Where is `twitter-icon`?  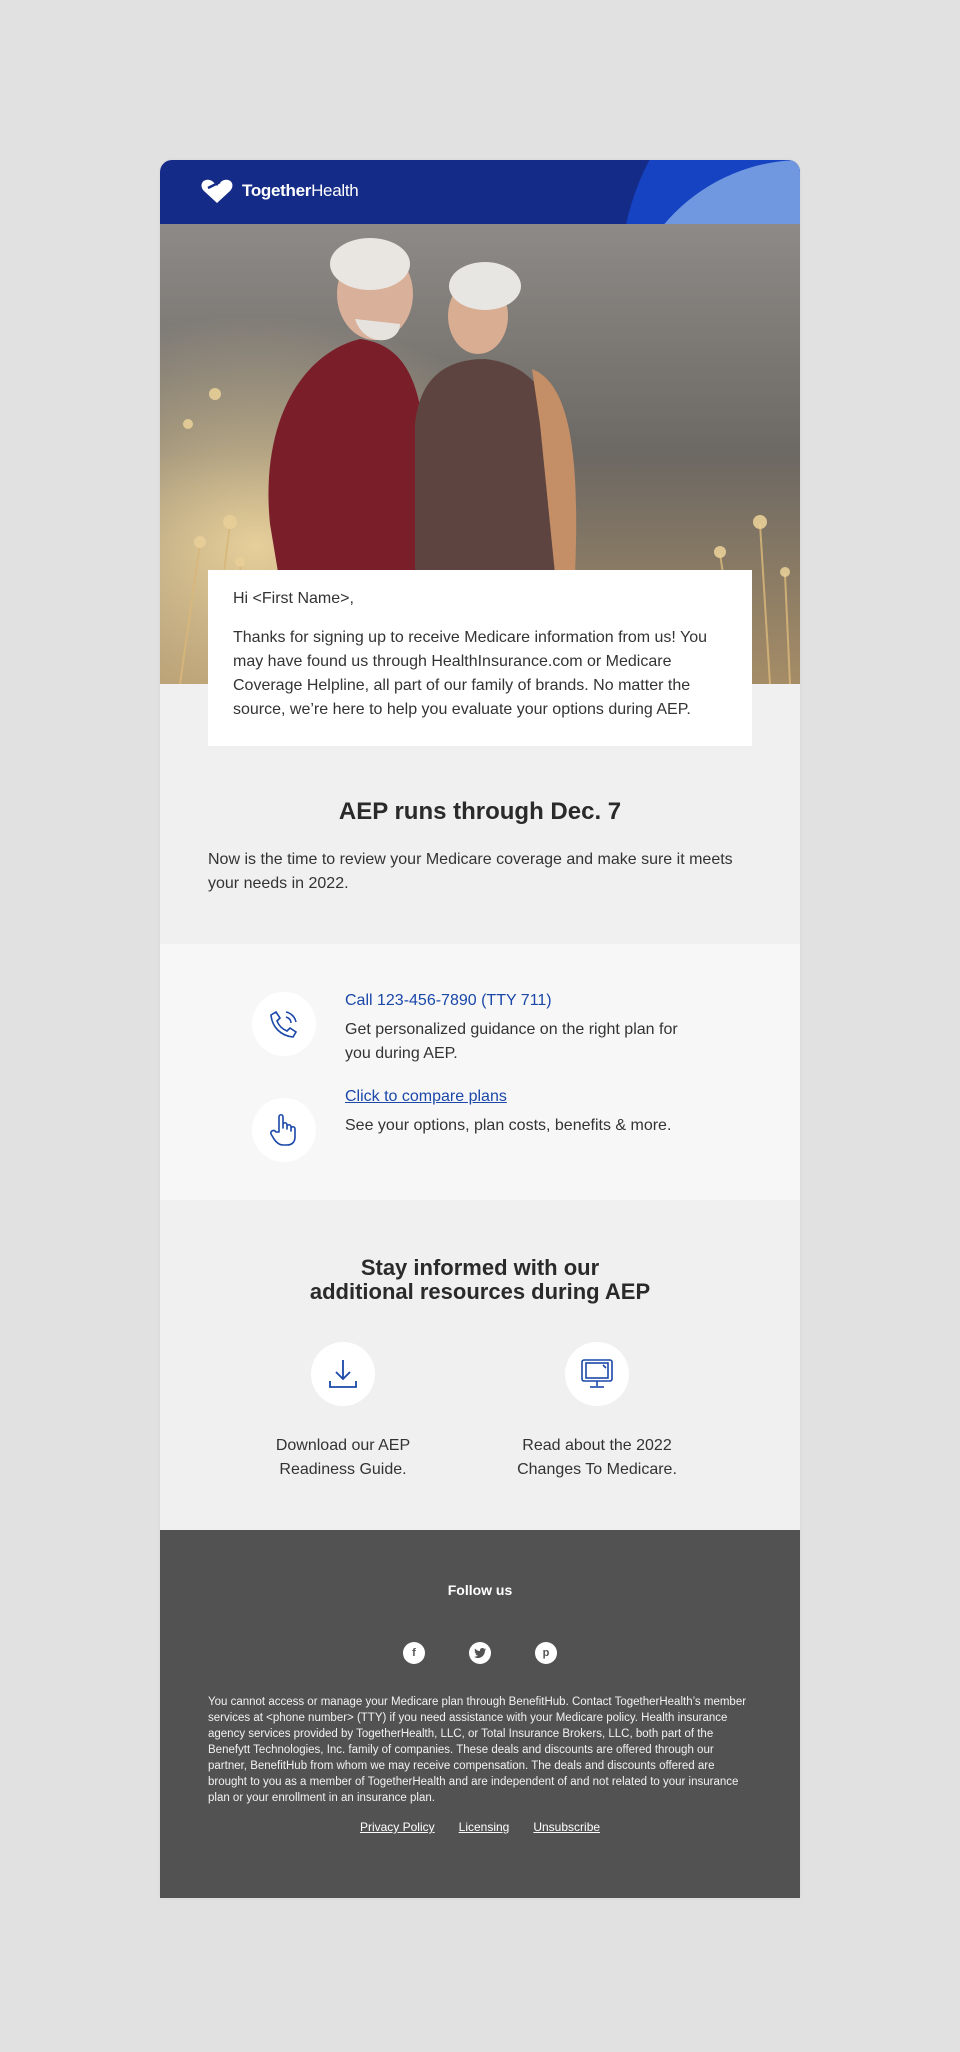
twitter-icon is located at coordinates (480, 1653).